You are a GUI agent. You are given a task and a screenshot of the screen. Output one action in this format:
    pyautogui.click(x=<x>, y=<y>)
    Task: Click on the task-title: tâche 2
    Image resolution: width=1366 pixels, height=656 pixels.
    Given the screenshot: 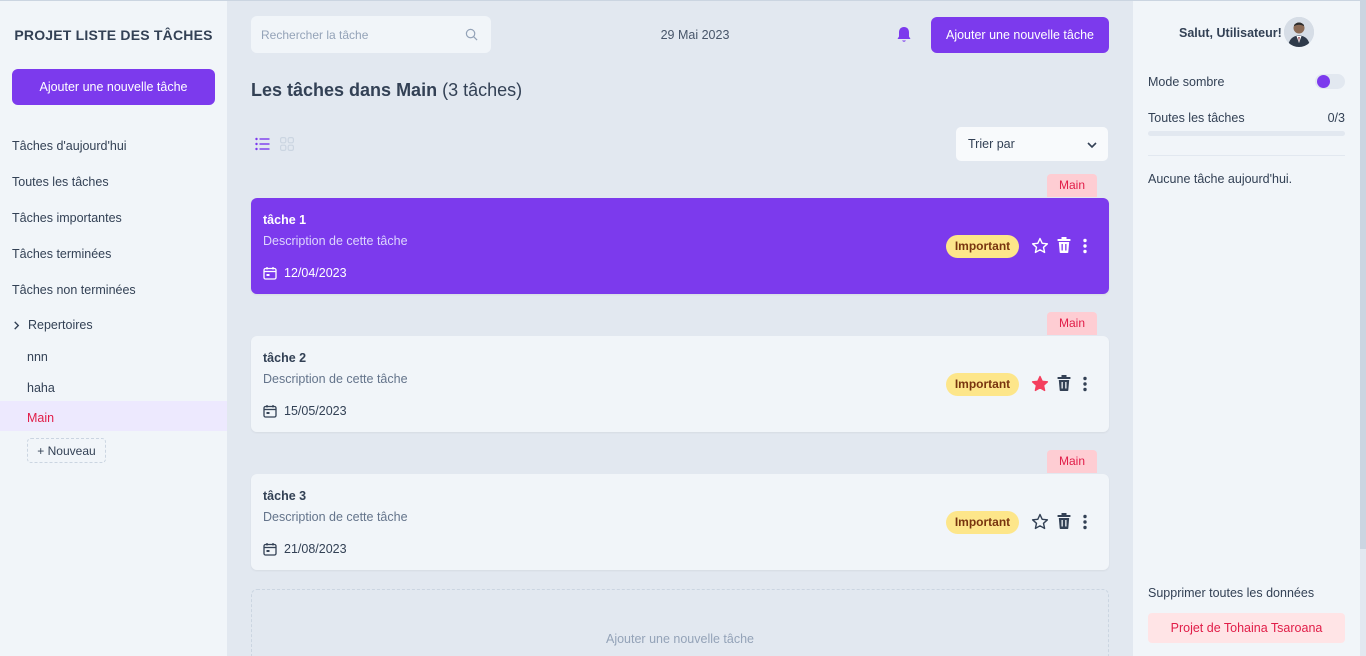 What is the action you would take?
    pyautogui.click(x=285, y=358)
    